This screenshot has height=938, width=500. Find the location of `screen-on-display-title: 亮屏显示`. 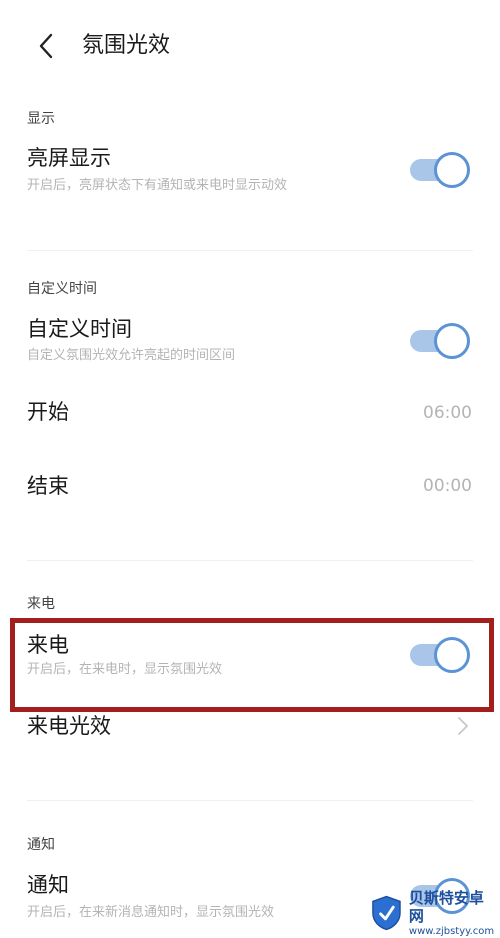

screen-on-display-title: 亮屏显示 is located at coordinates (69, 158).